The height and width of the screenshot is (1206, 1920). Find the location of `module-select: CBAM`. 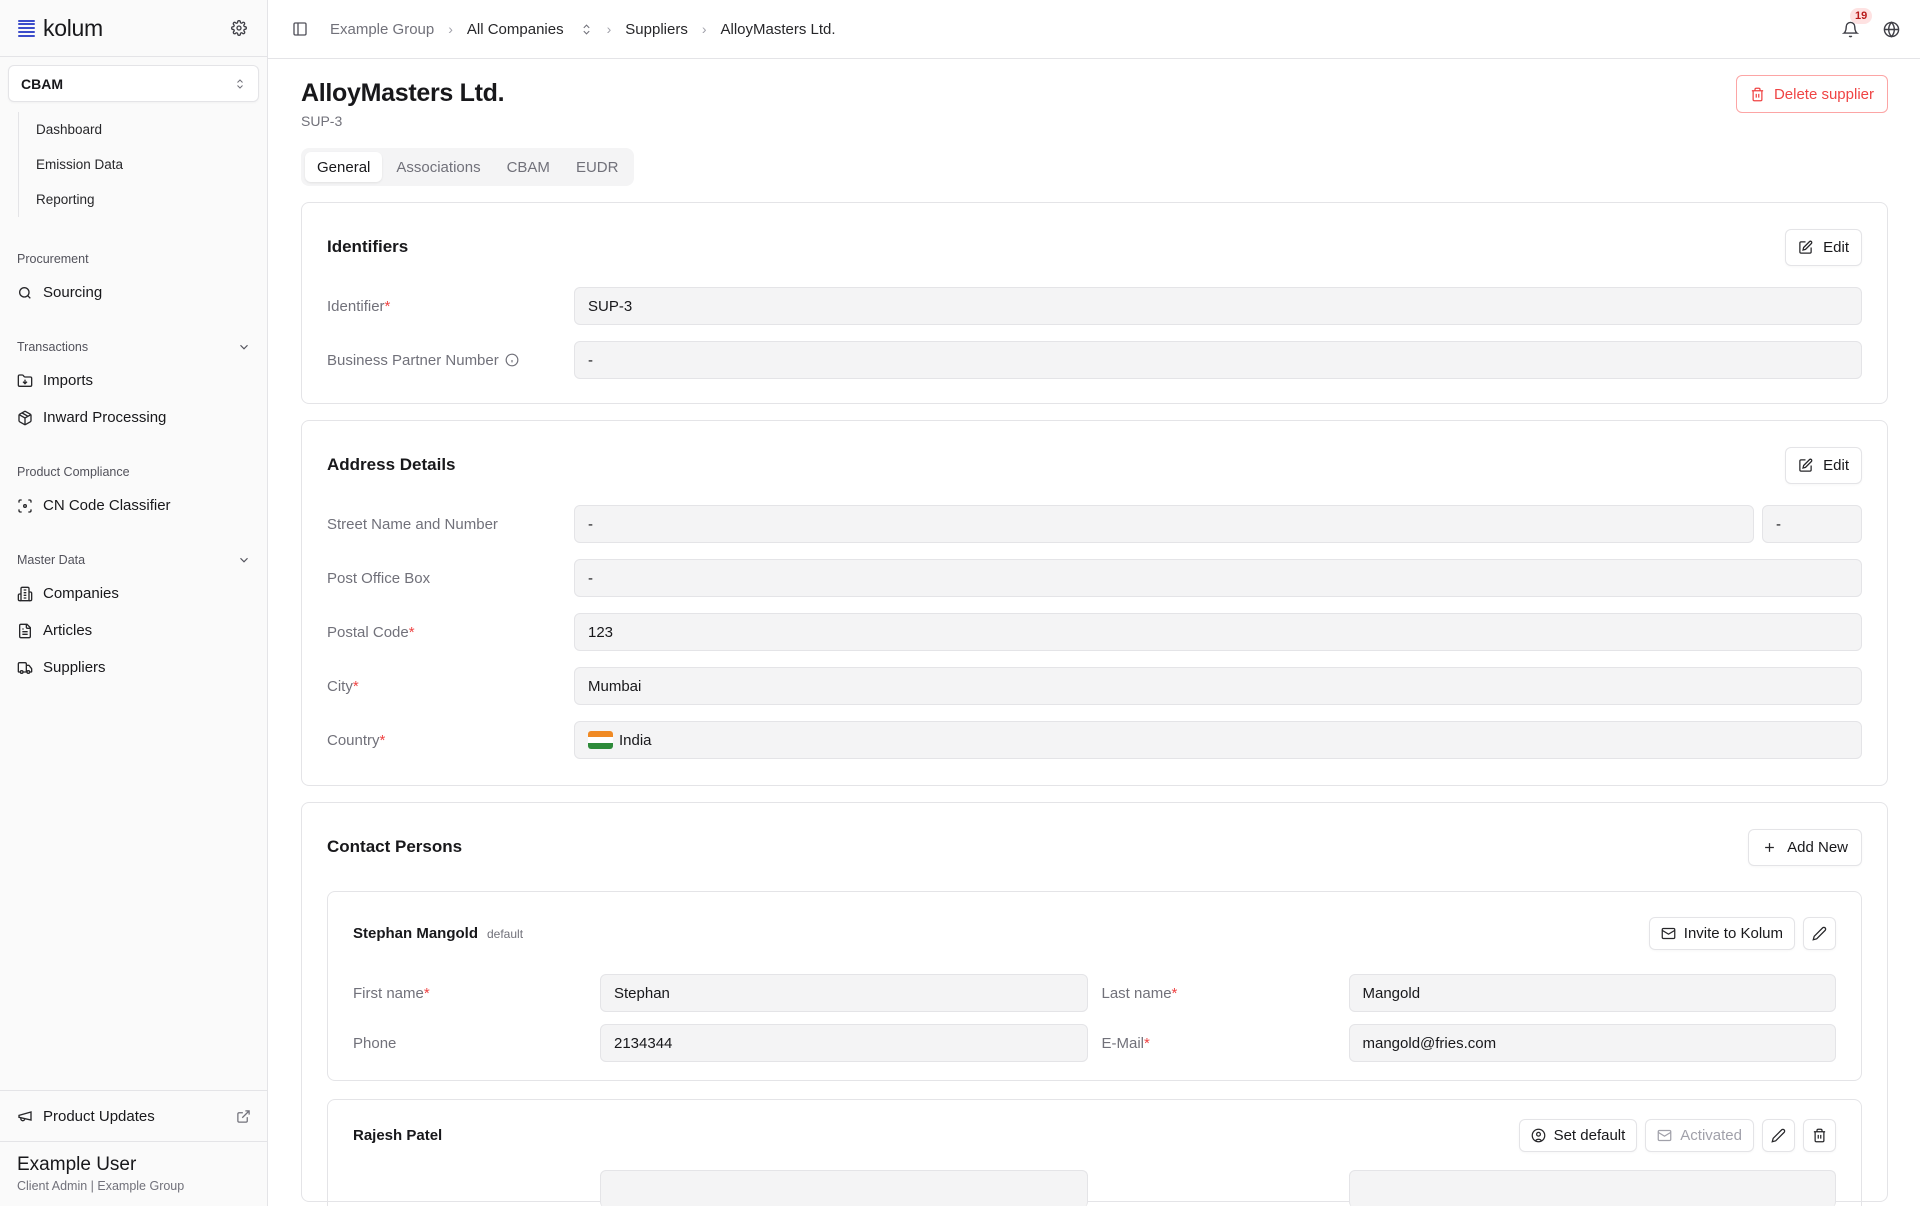

module-select: CBAM is located at coordinates (133, 83).